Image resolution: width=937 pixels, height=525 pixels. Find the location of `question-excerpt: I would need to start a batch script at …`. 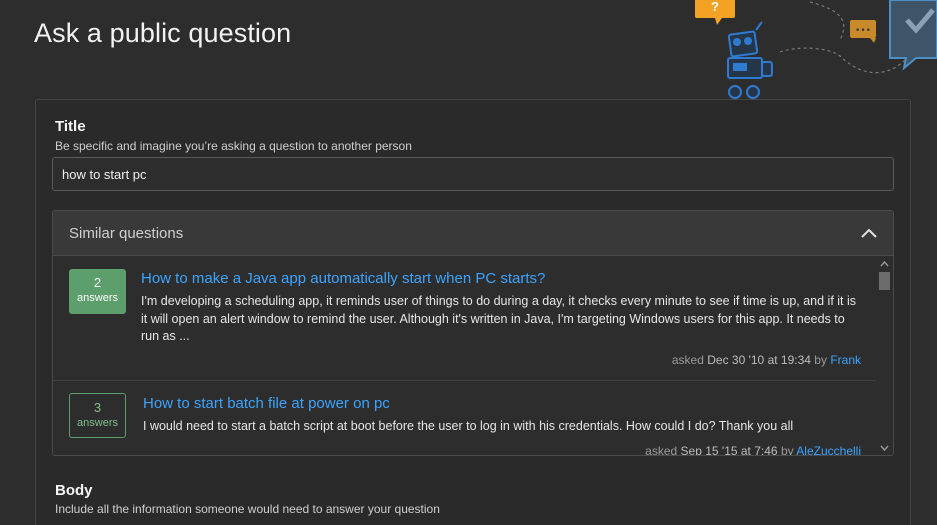

question-excerpt: I would need to start a batch script at … is located at coordinates (468, 426).